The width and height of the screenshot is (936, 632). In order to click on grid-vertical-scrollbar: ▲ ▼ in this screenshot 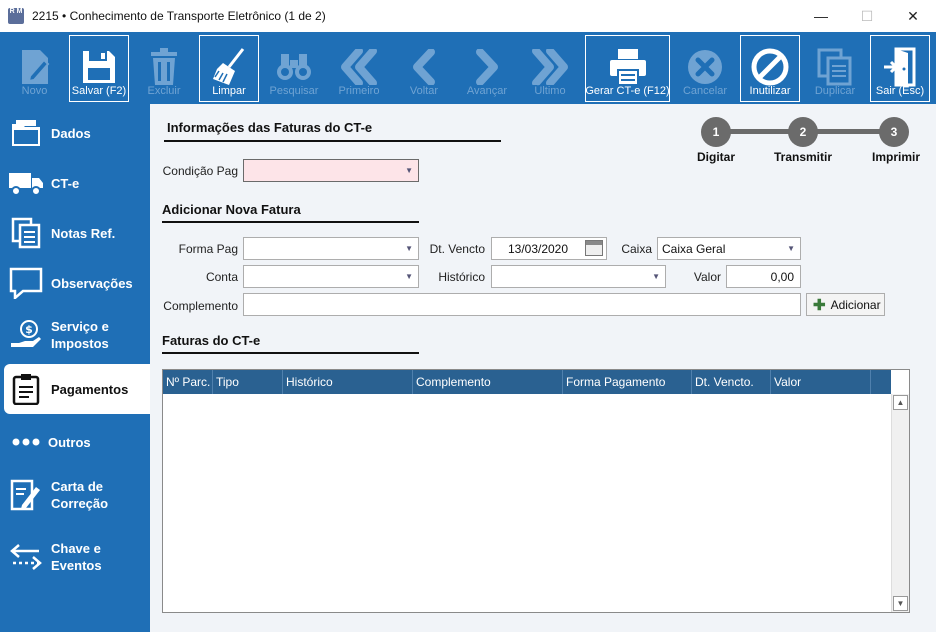, I will do `click(900, 503)`.